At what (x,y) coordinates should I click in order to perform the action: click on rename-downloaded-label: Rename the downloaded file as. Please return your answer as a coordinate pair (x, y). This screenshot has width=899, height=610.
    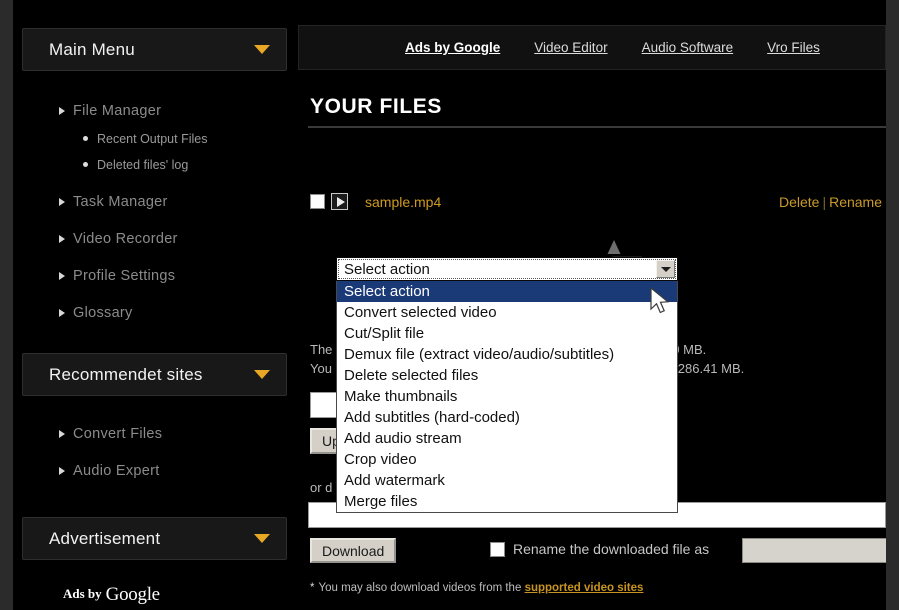
    Looking at the image, I should click on (611, 549).